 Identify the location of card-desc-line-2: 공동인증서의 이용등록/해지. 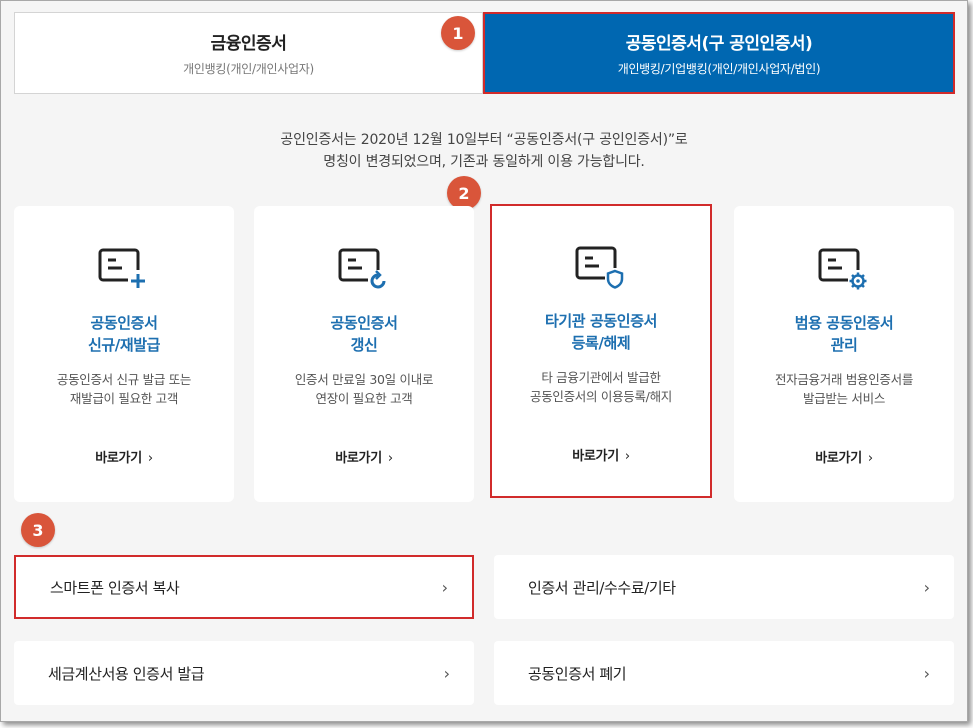
(601, 396).